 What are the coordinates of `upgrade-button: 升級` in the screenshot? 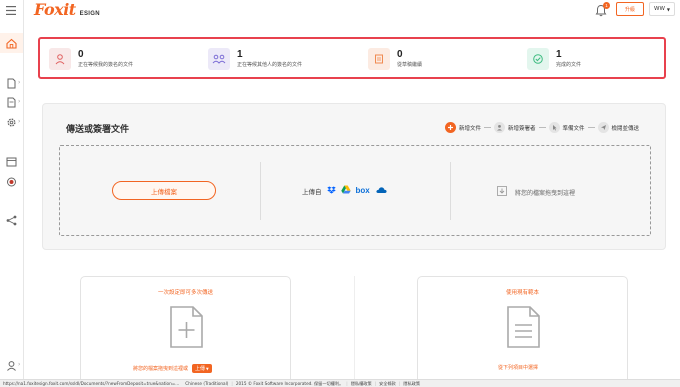 It's located at (630, 9).